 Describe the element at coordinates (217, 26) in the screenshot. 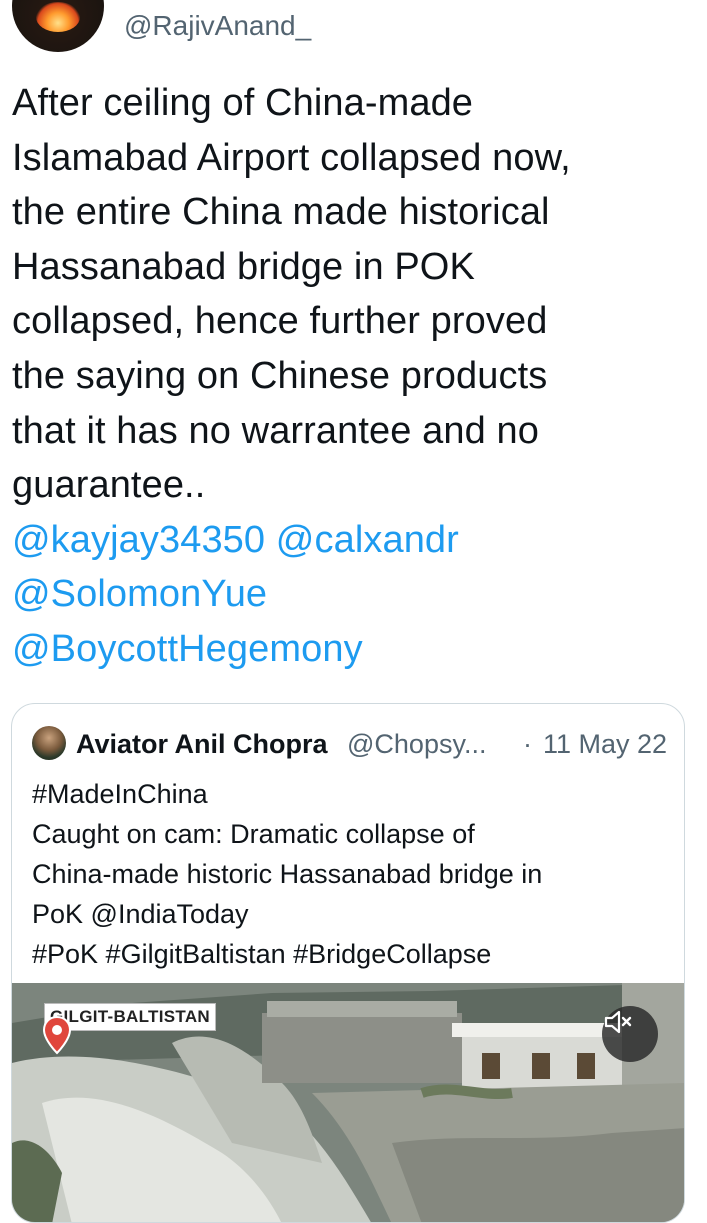

I see `author-handle: @RajivAnand_` at that location.